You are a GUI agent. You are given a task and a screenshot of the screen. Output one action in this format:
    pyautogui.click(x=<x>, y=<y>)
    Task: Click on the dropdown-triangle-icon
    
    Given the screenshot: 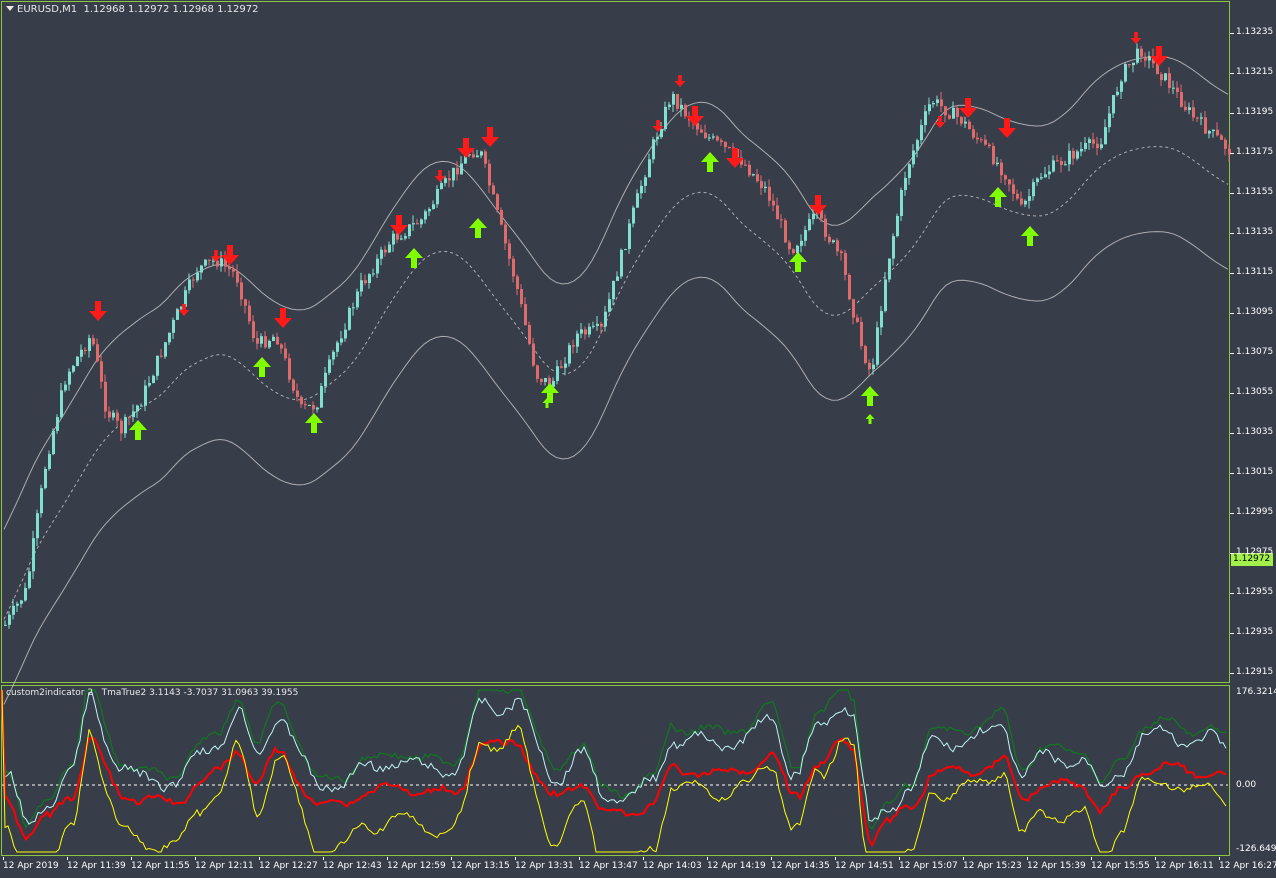 What is the action you would take?
    pyautogui.click(x=10, y=8)
    